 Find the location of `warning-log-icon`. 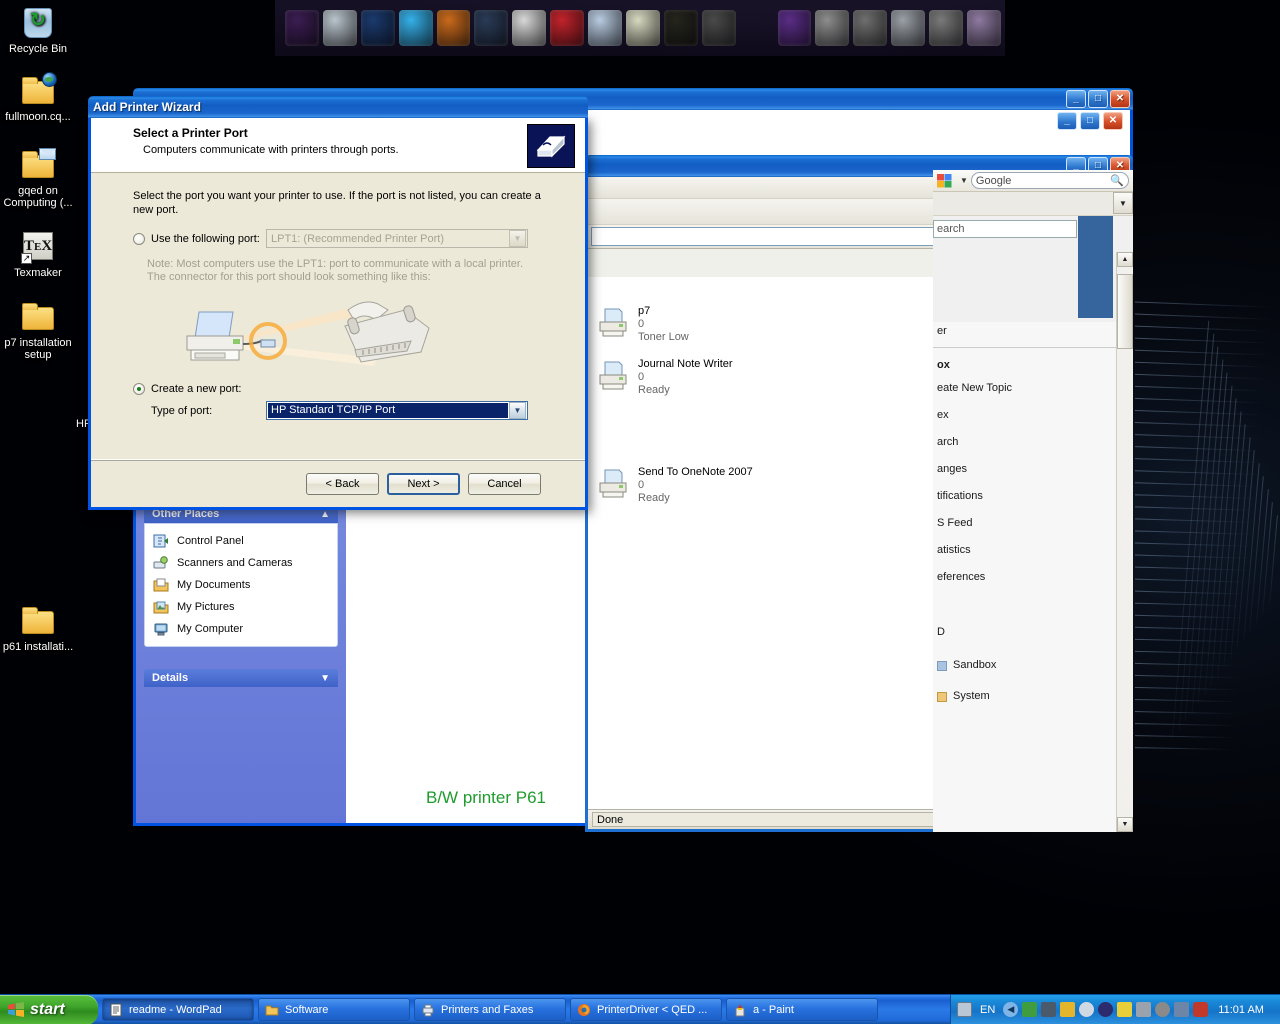

warning-log-icon is located at coordinates (680, 28).